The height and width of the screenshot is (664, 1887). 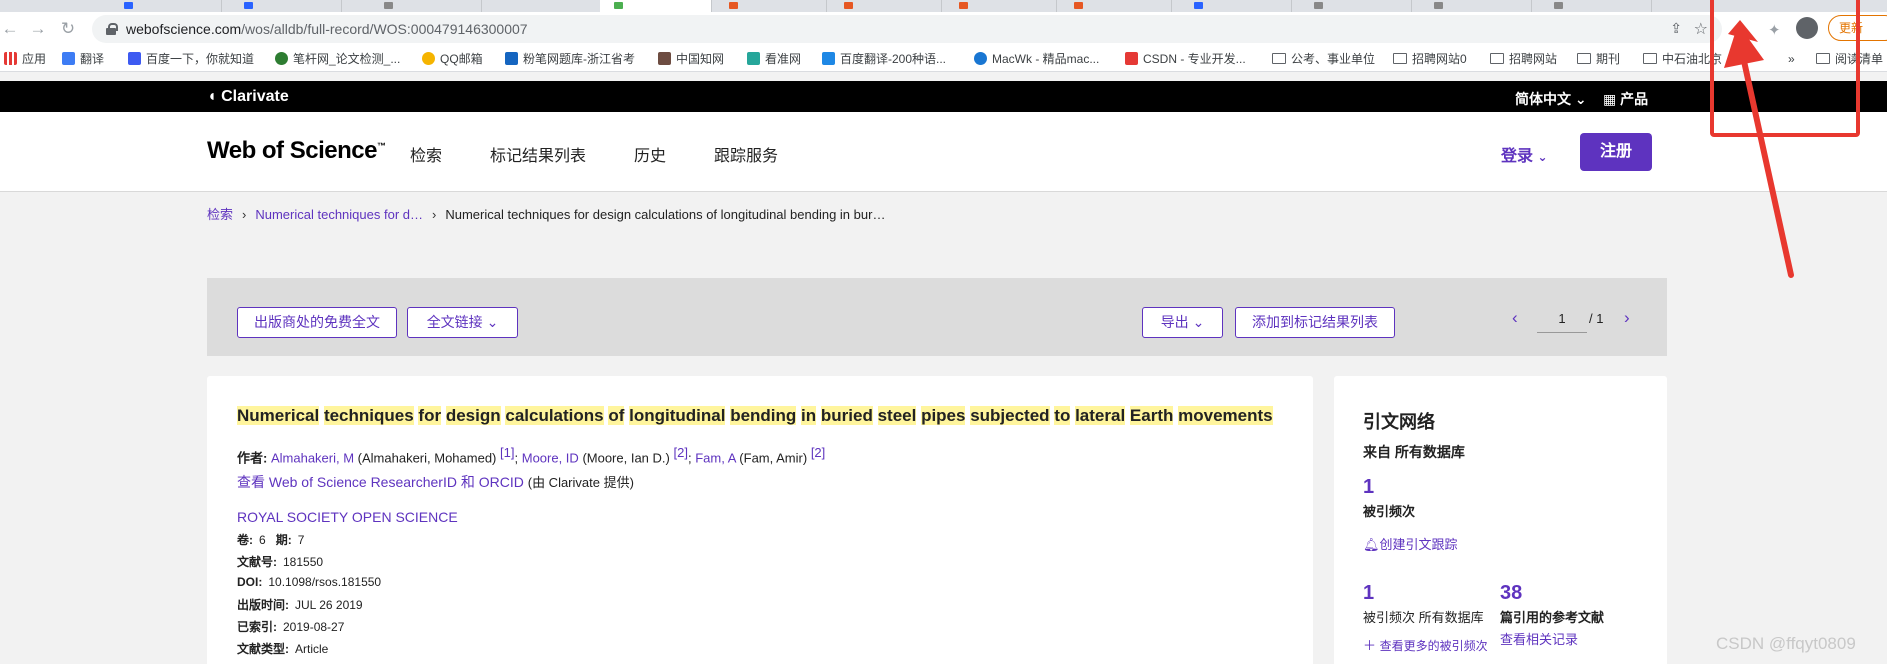 What do you see at coordinates (191, 59) in the screenshot?
I see `bookmark-item: 百度一下，你就知道` at bounding box center [191, 59].